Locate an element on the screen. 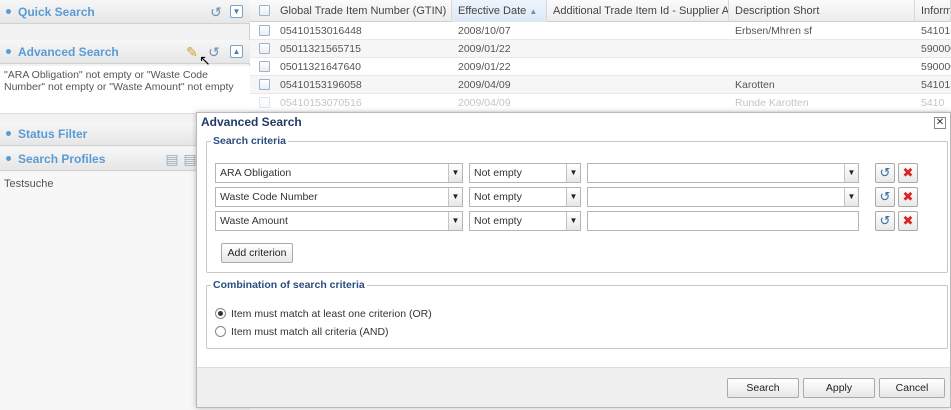 This screenshot has width=951, height=410. column-header-description: Description Short is located at coordinates (822, 11).